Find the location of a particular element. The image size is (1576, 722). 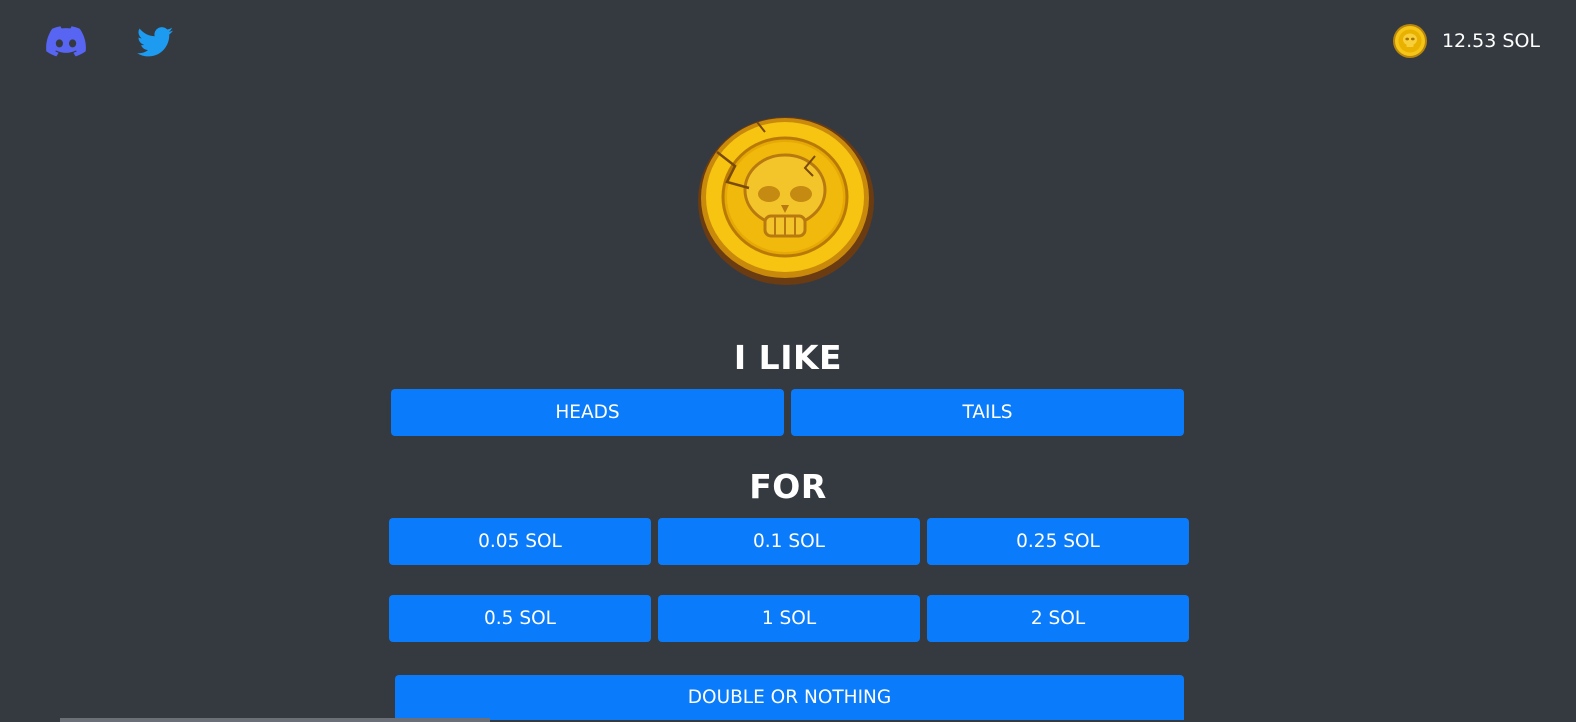

amount-button-0-25: 0.25 SOL is located at coordinates (1058, 541).